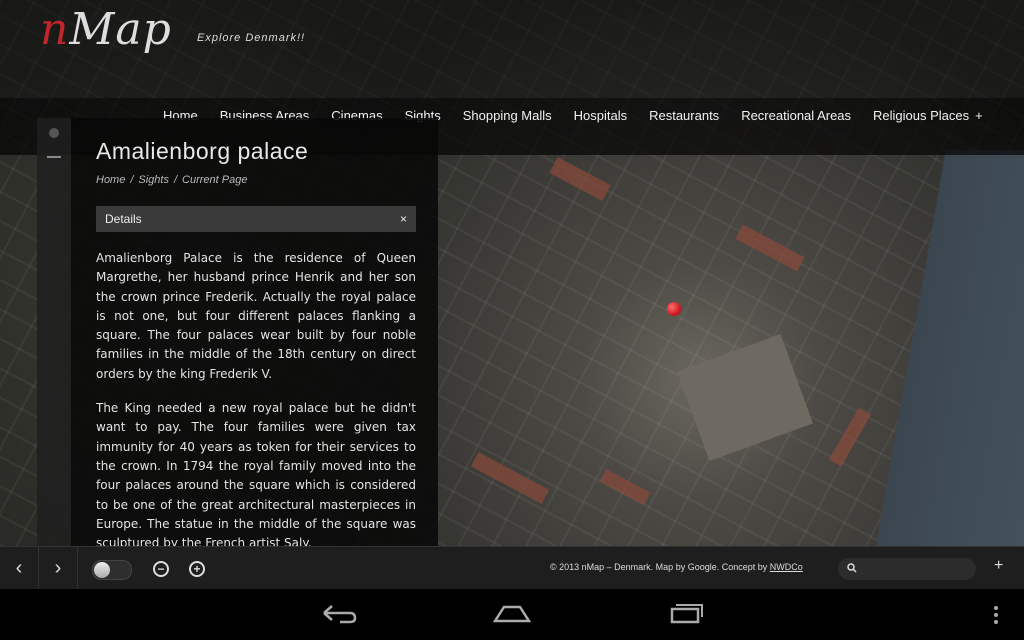 The image size is (1024, 640). I want to click on nav-item-recreational-areas: Recreational Areas, so click(796, 116).